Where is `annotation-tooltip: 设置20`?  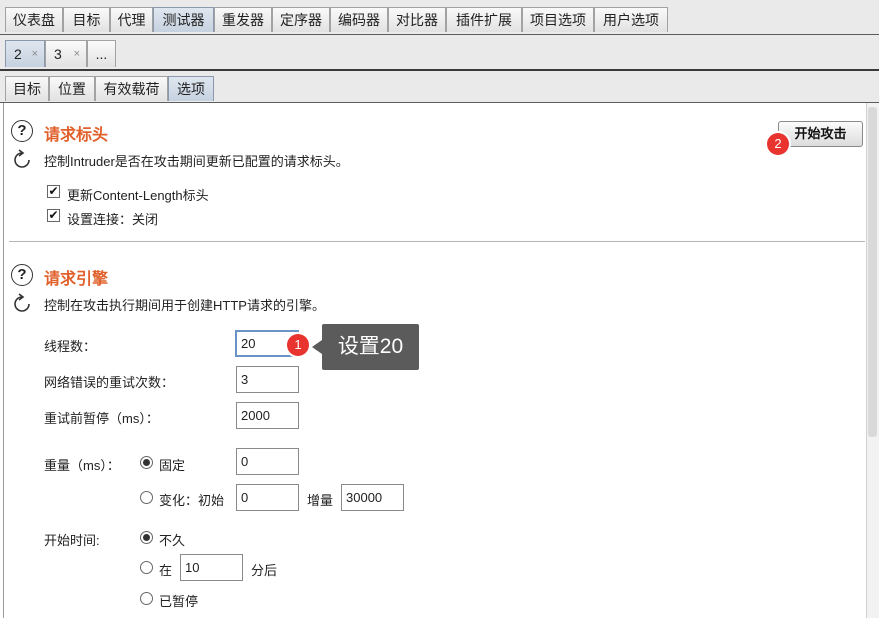
annotation-tooltip: 设置20 is located at coordinates (370, 347).